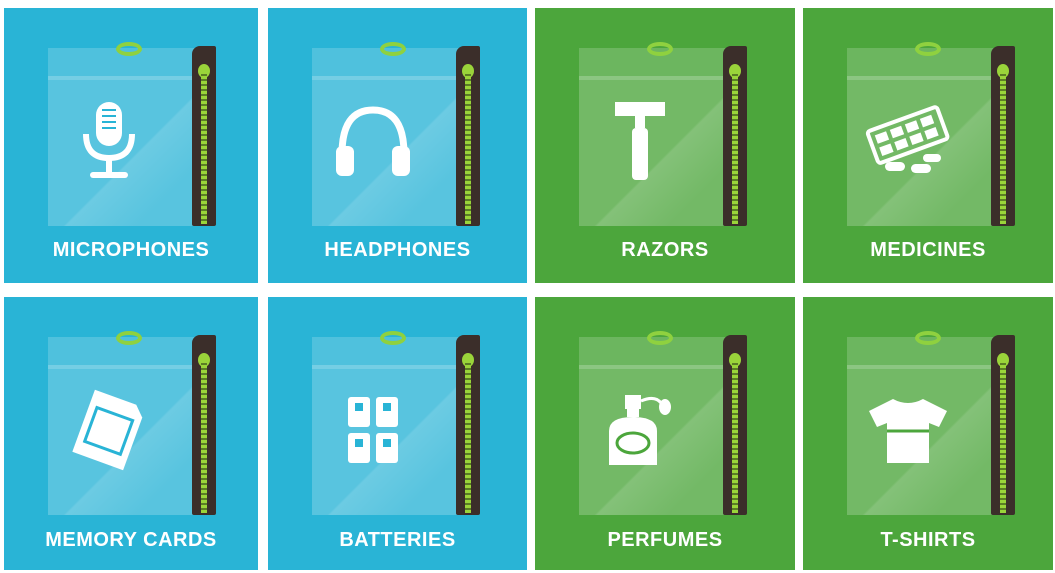 The width and height of the screenshot is (1055, 573). I want to click on tshirt-icon, so click(908, 430).